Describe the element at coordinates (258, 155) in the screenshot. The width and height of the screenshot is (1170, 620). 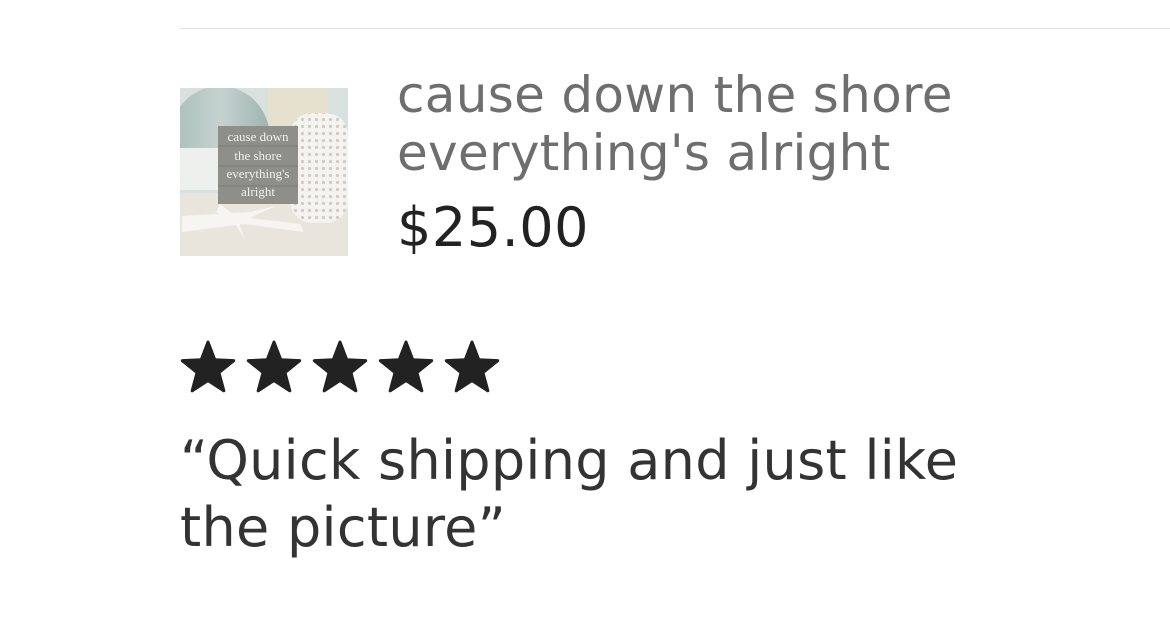
I see `svg-text: the shore` at that location.